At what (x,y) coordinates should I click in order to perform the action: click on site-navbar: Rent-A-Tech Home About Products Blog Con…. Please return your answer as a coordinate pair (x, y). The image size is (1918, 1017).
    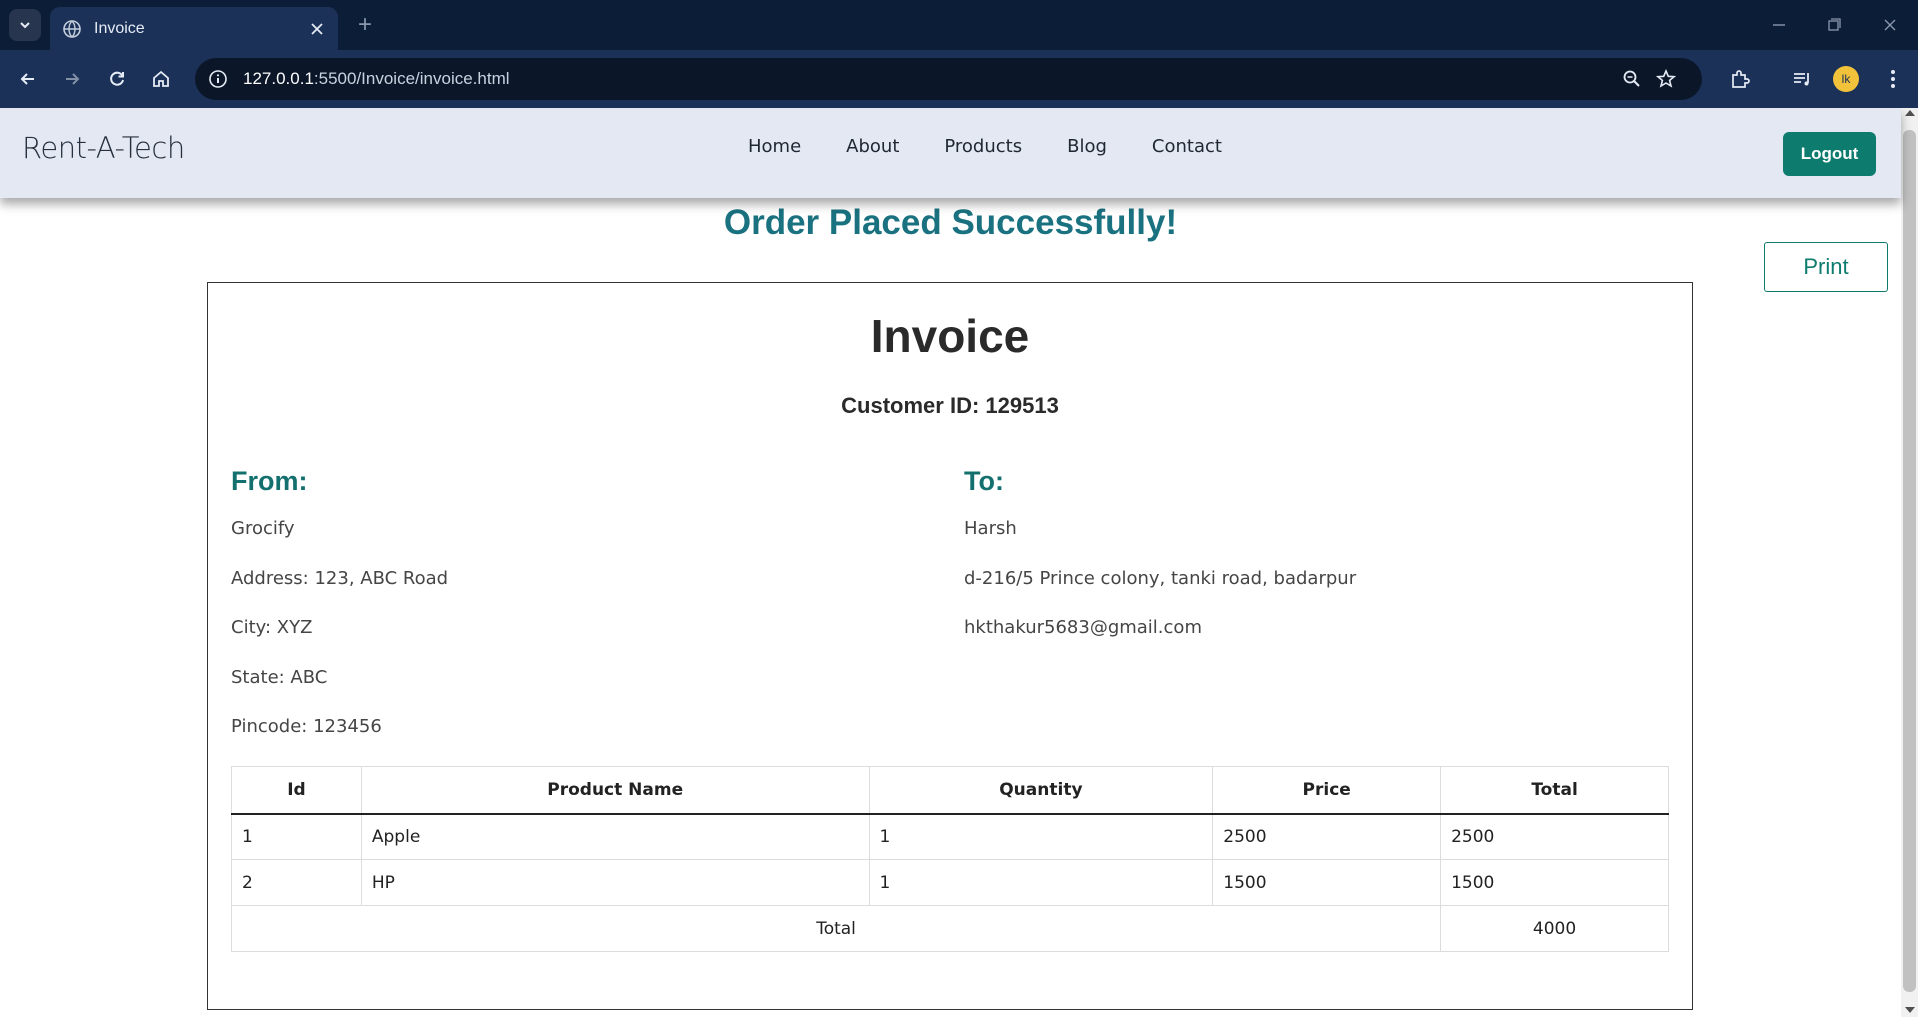
    Looking at the image, I should click on (950, 153).